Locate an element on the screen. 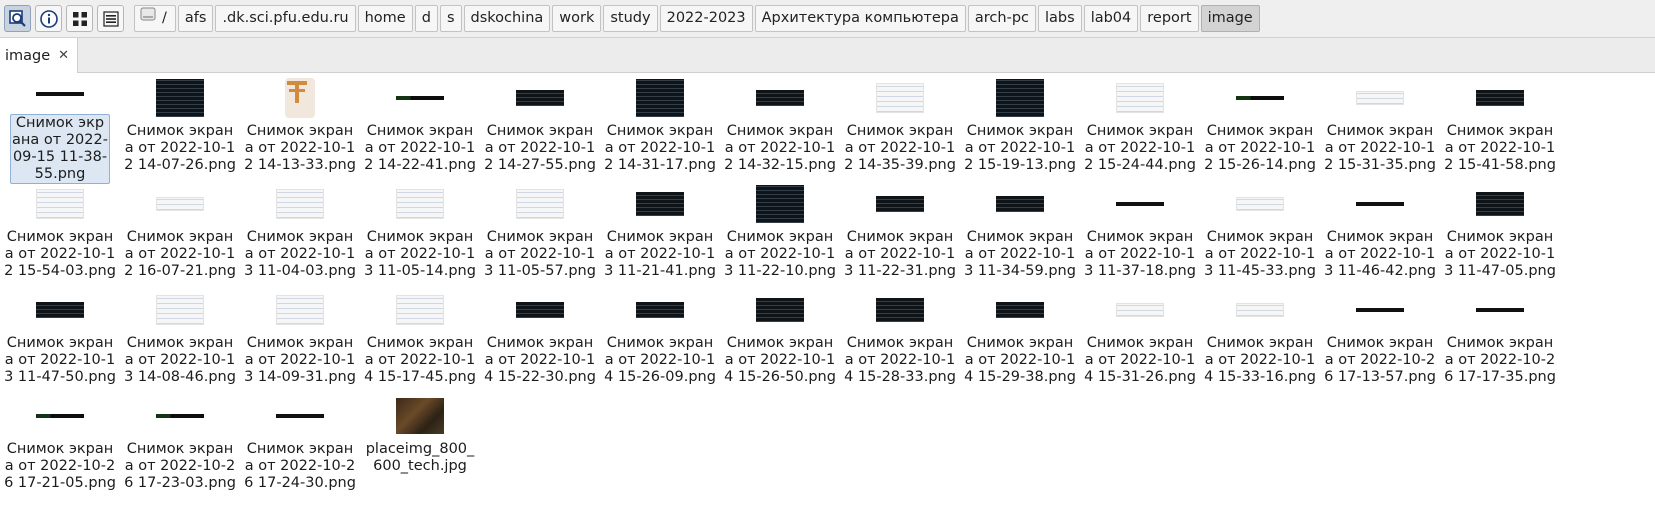  file-item: Снимок экрана от 2022-10-12 14-13-33.png is located at coordinates (300, 131).